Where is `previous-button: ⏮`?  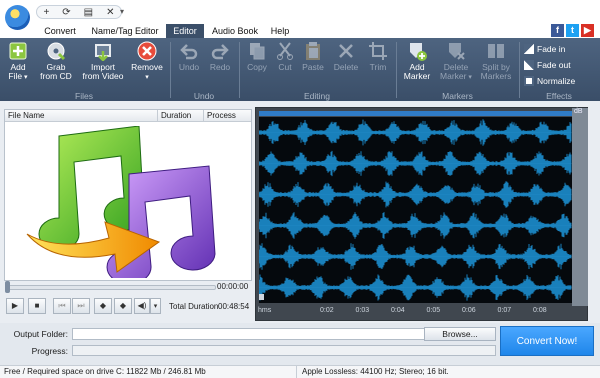
previous-button: ⏮ is located at coordinates (62, 306).